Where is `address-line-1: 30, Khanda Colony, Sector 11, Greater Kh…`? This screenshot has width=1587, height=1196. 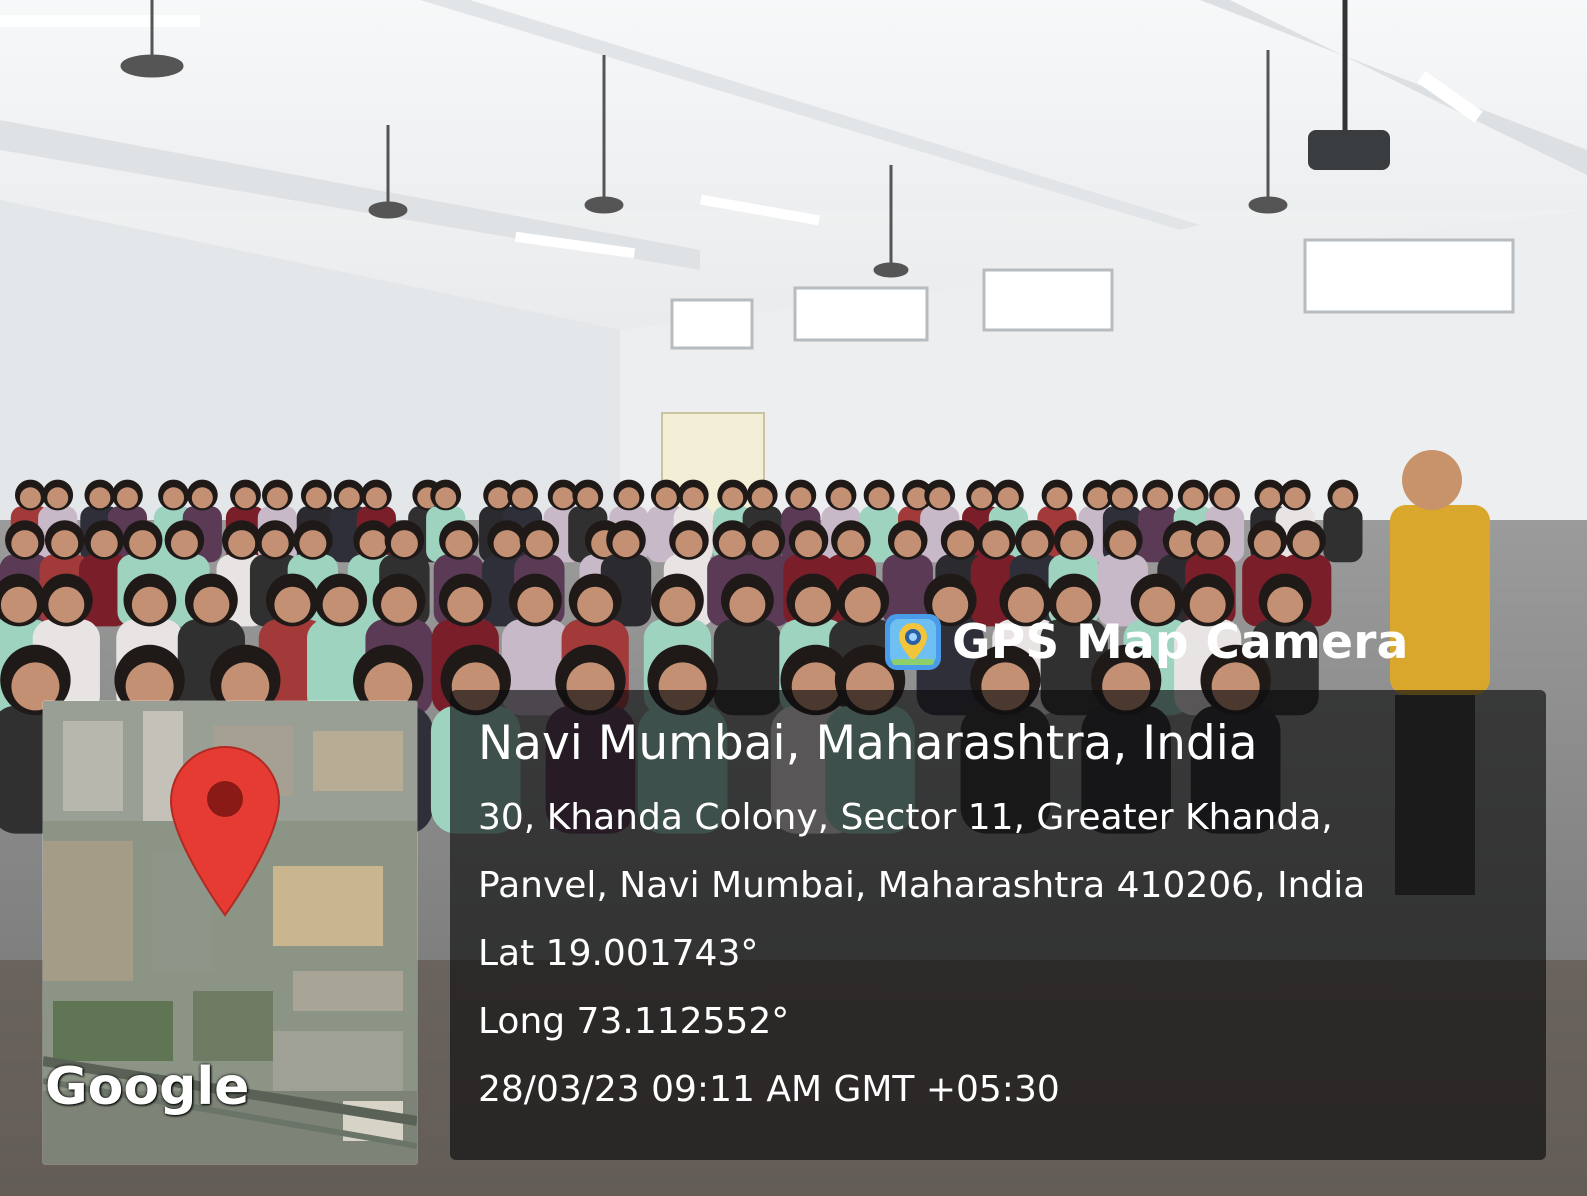 address-line-1: 30, Khanda Colony, Sector 11, Greater Kh… is located at coordinates (905, 817).